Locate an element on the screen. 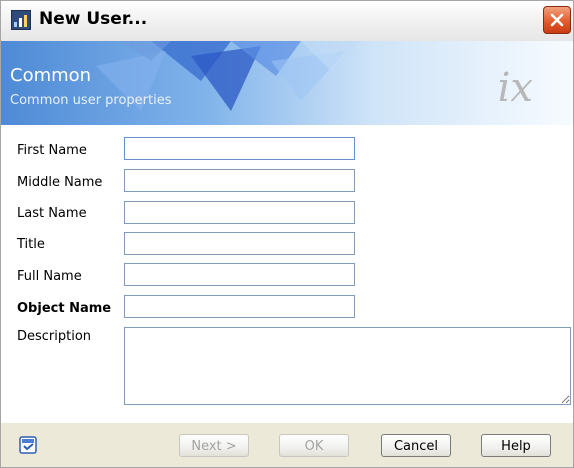 This screenshot has height=468, width=574. first-name-label: First Name is located at coordinates (52, 150).